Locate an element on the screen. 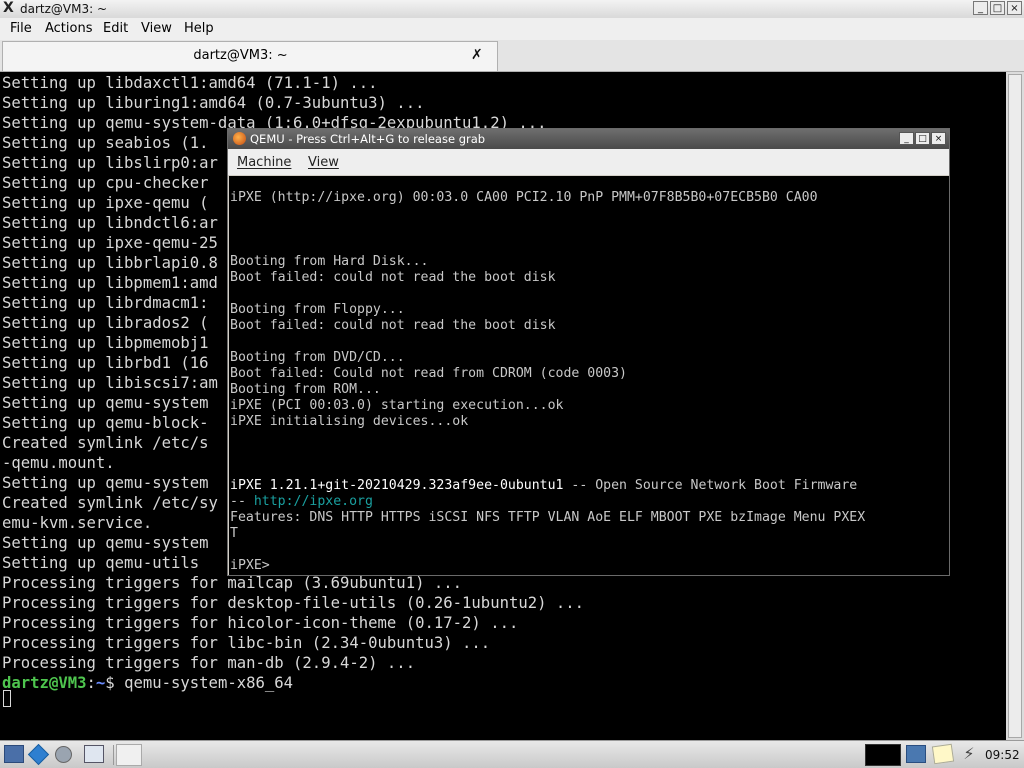 The width and height of the screenshot is (1024, 768). terminal-line: Setting up libpmem1:amd is located at coordinates (110, 283).